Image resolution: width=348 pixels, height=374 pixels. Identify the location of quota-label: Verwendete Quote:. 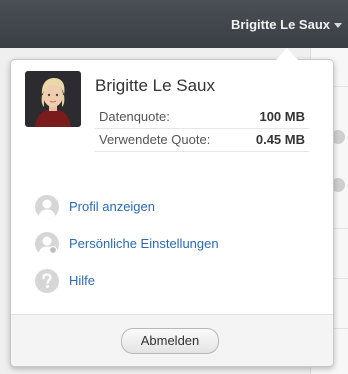
(155, 139).